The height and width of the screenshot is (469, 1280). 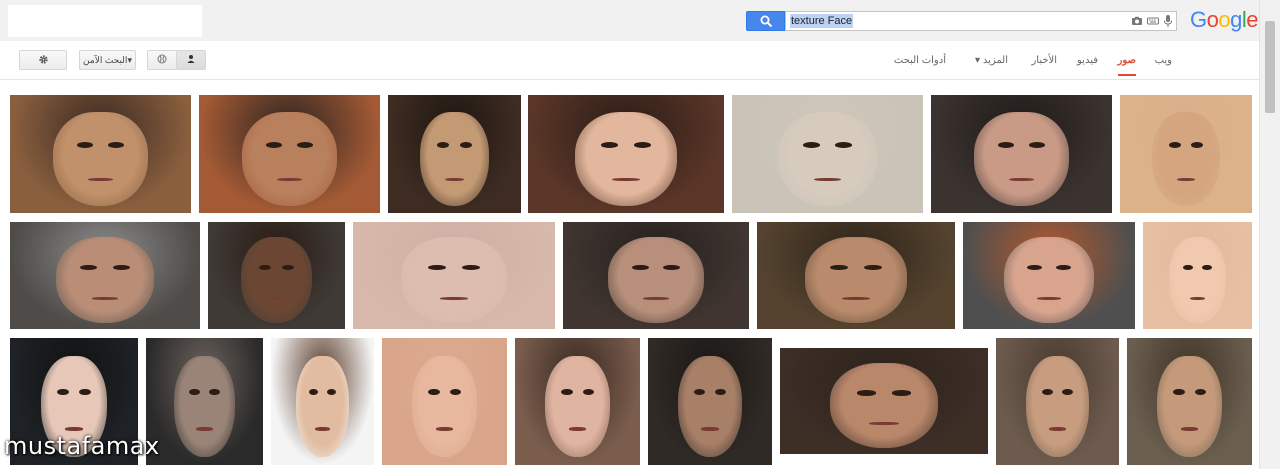 What do you see at coordinates (991, 60) in the screenshot?
I see `tab-more: المزيد ▾` at bounding box center [991, 60].